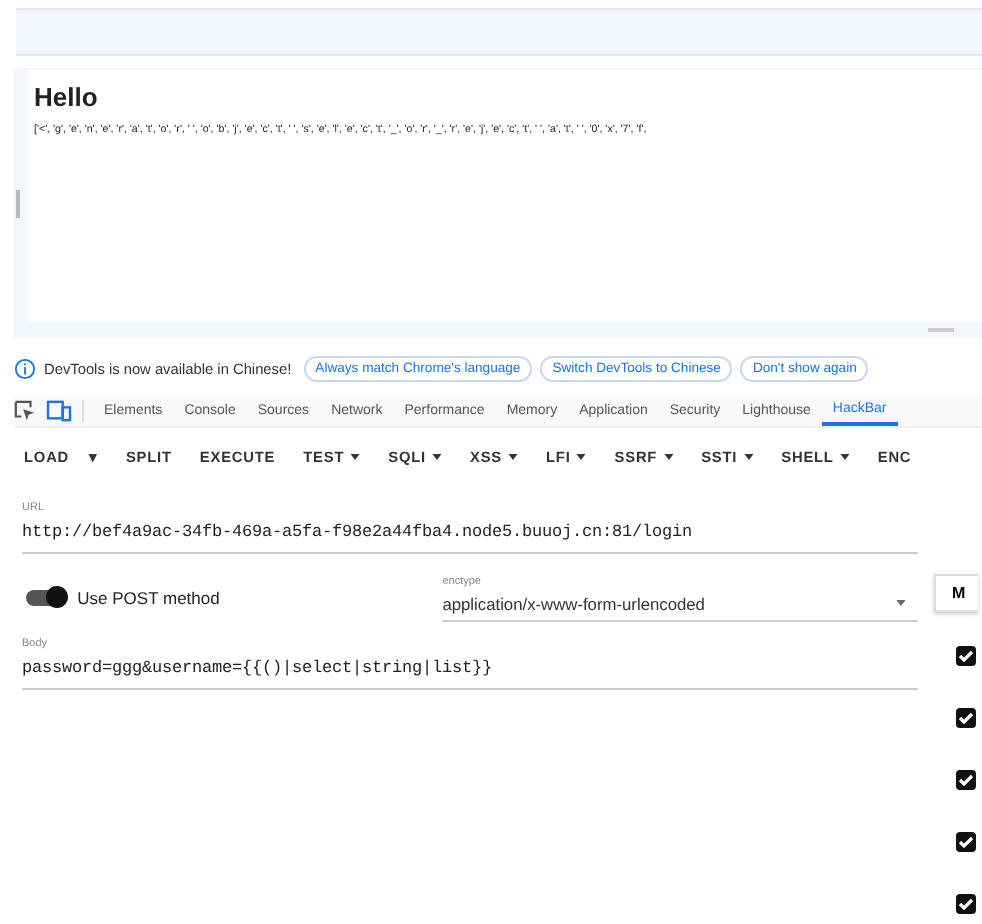 The width and height of the screenshot is (982, 924). Describe the element at coordinates (25, 368) in the screenshot. I see `info-icon` at that location.